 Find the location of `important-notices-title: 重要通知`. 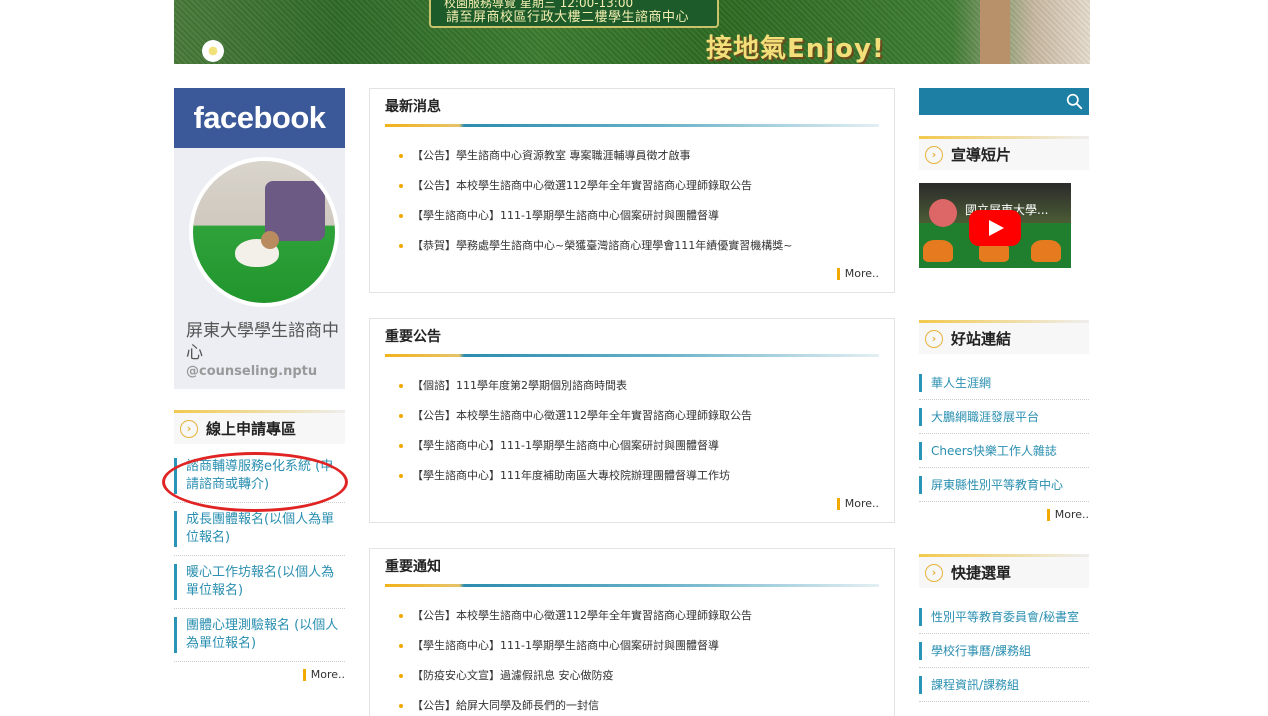

important-notices-title: 重要通知 is located at coordinates (413, 567).